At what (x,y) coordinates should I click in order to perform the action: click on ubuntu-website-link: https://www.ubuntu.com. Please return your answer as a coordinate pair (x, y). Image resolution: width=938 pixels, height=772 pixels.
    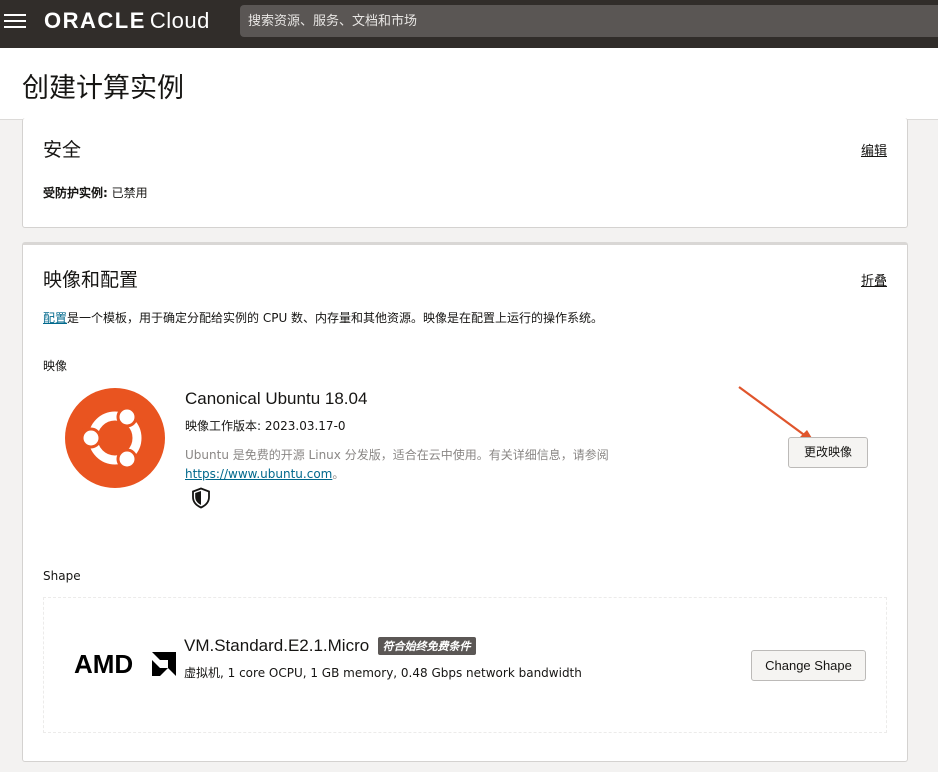
    Looking at the image, I should click on (258, 474).